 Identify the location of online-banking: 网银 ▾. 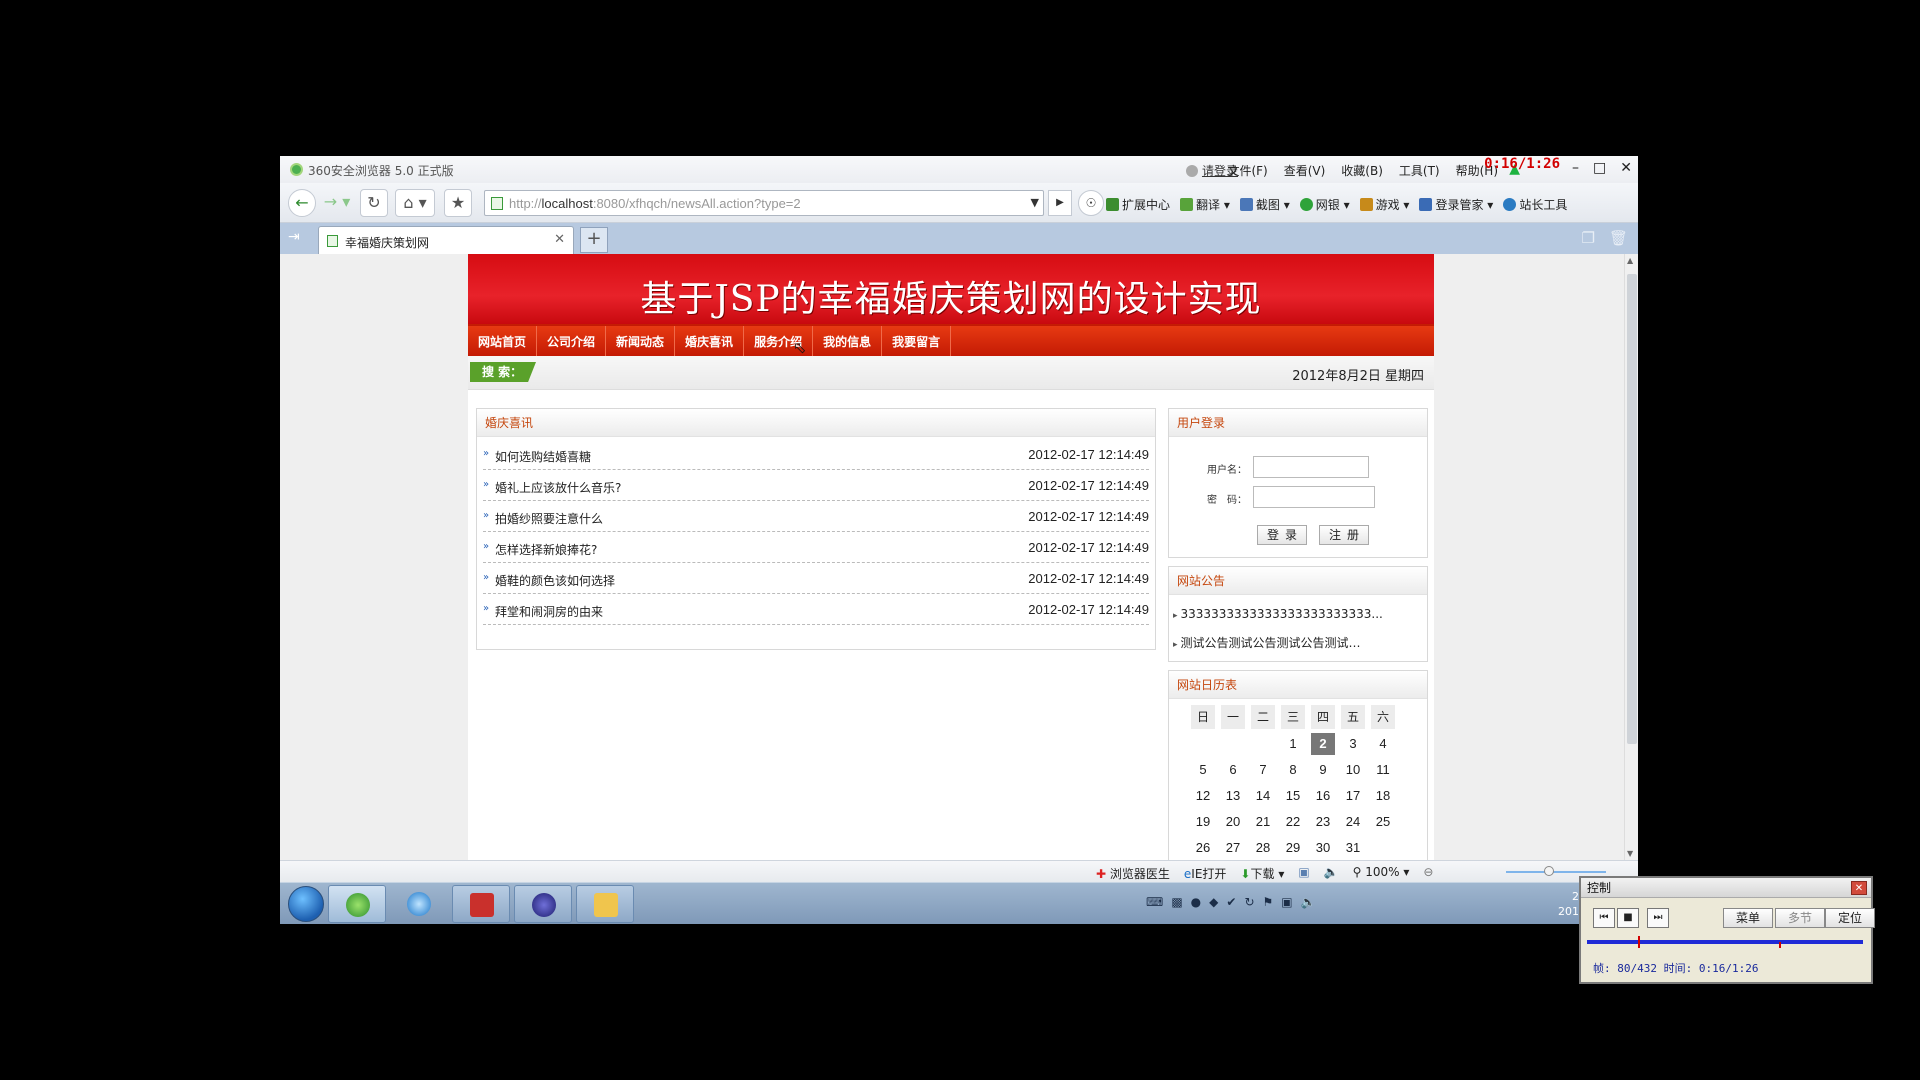
(1324, 204).